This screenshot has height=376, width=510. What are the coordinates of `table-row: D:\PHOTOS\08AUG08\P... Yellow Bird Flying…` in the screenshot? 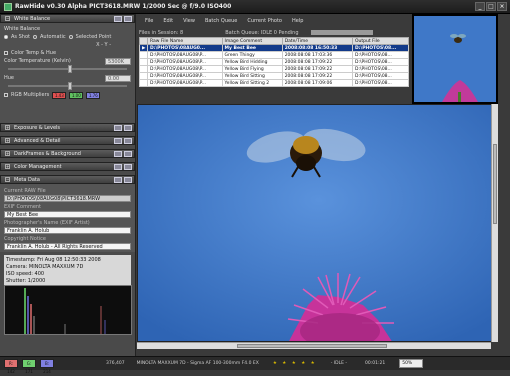 It's located at (274, 69).